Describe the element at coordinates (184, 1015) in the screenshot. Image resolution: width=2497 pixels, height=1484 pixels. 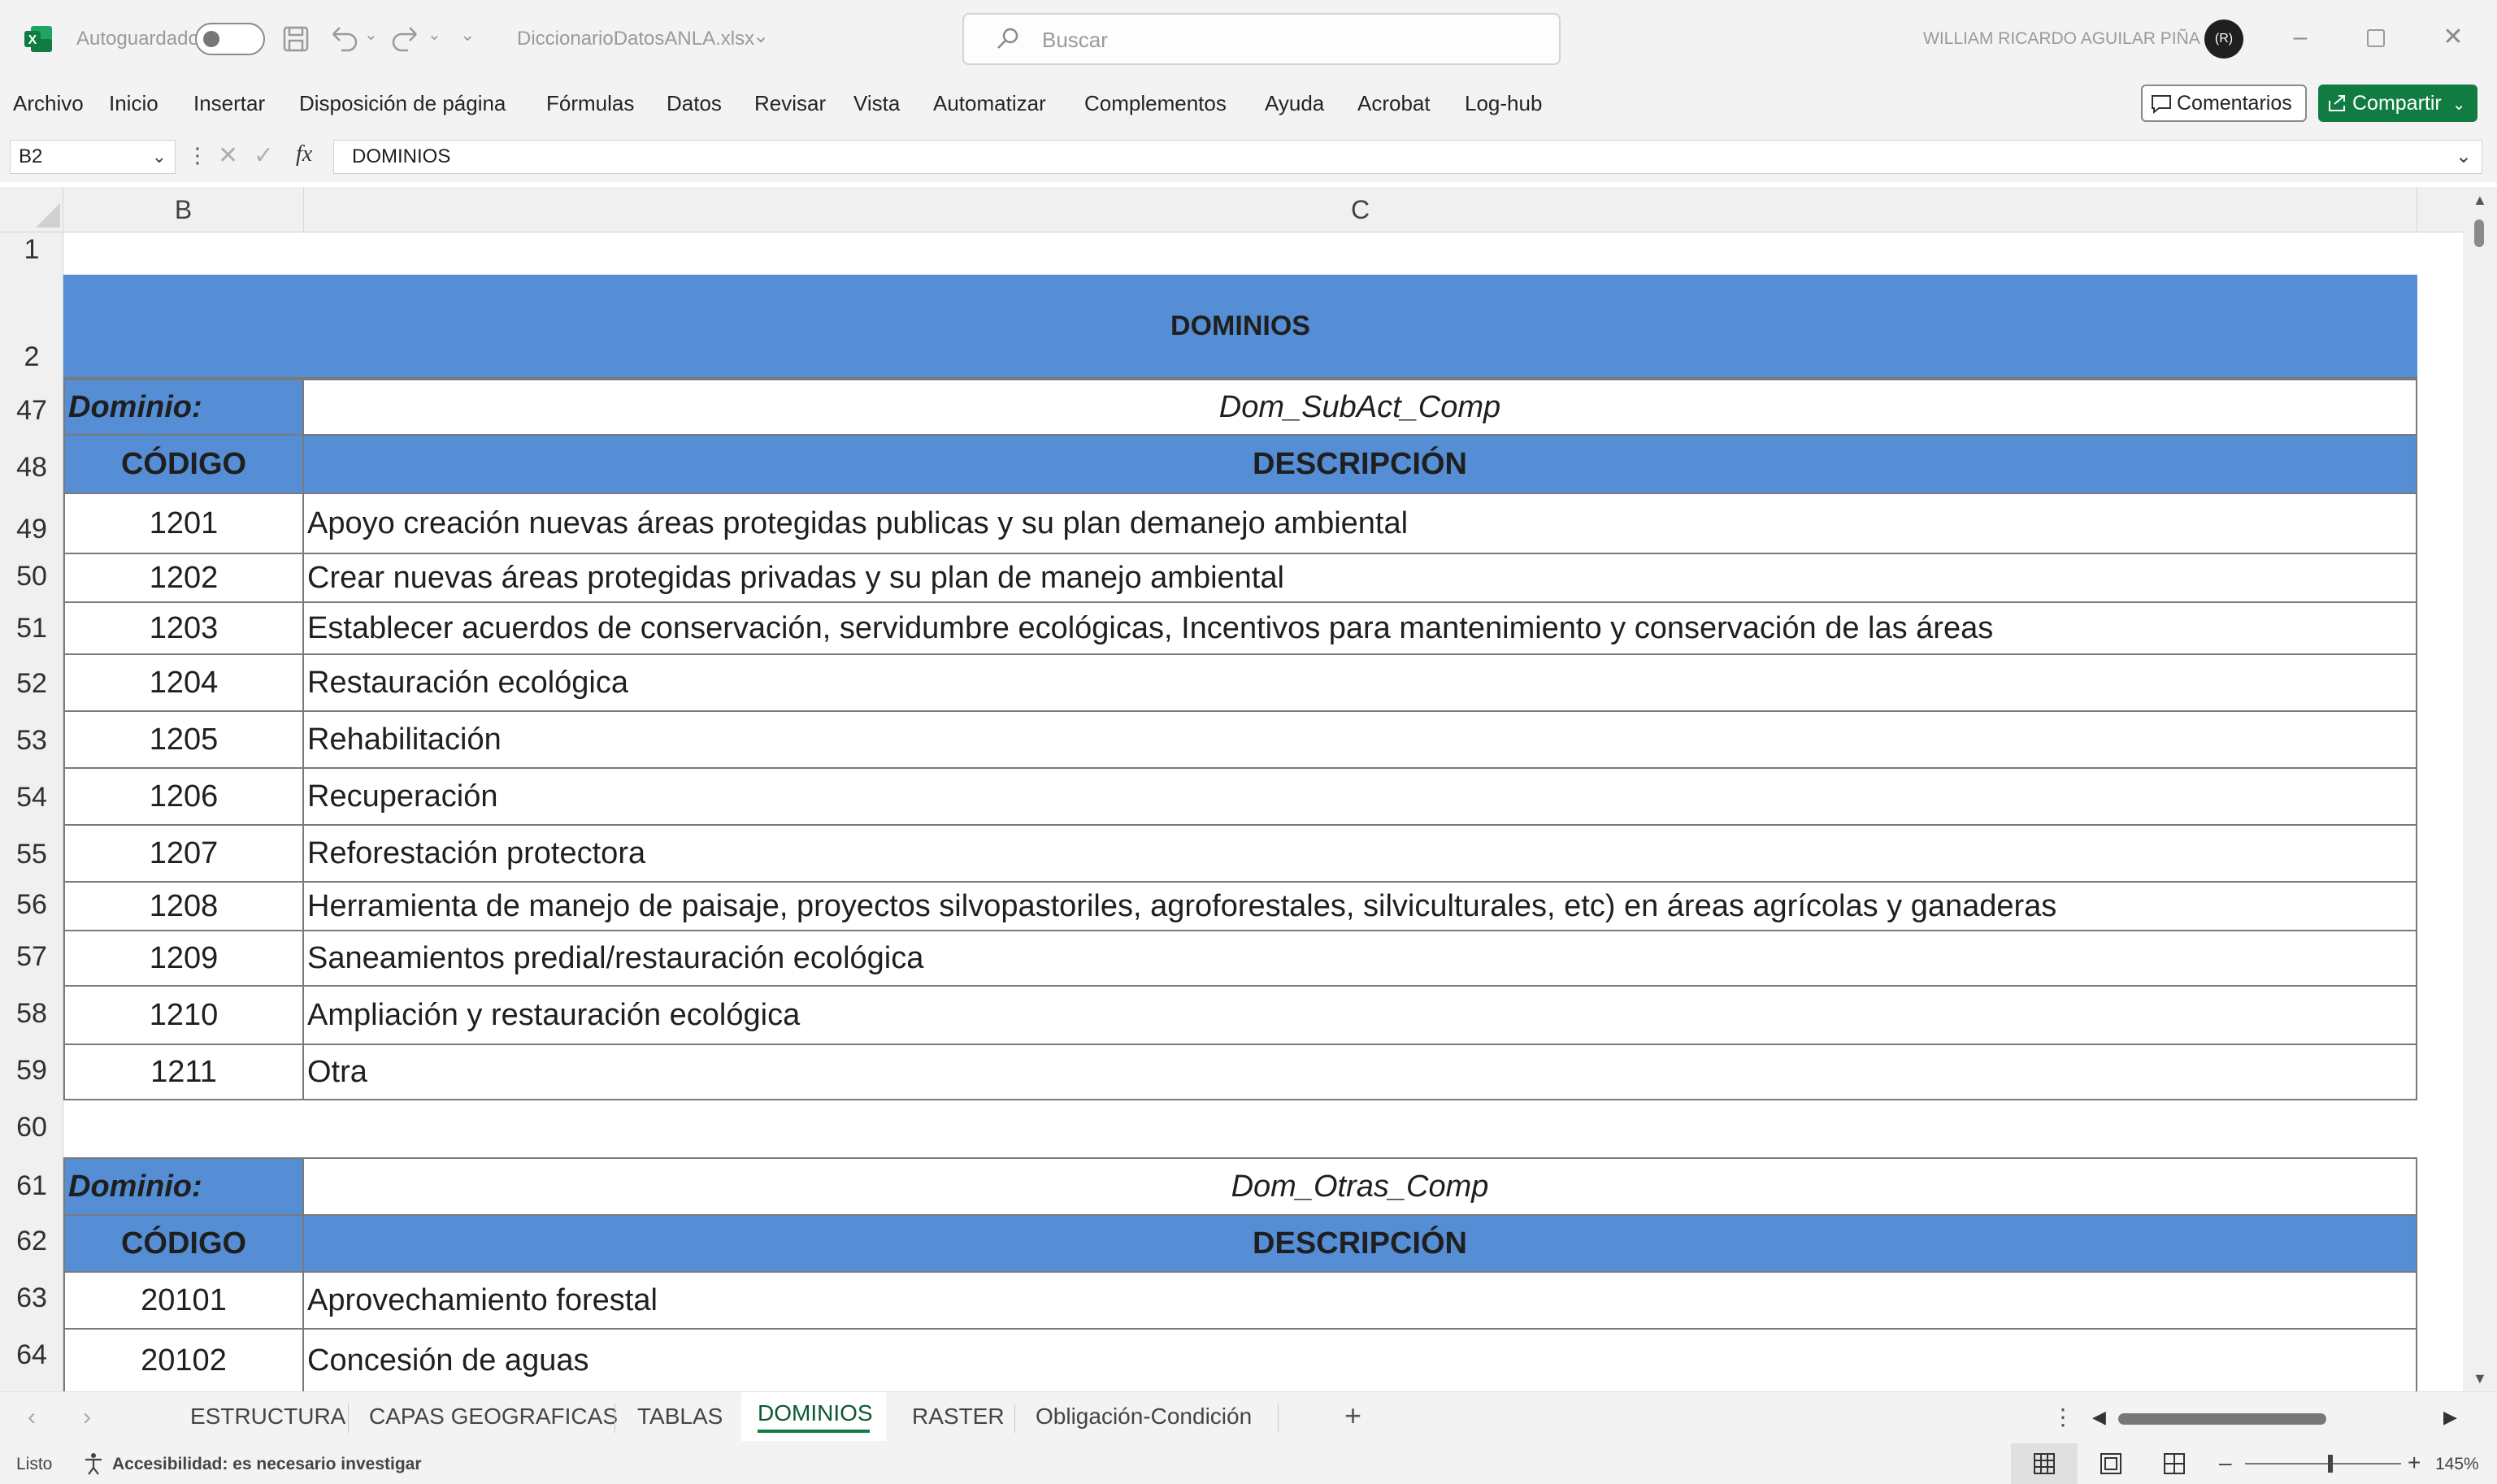
I see `code-cell: 1210` at that location.